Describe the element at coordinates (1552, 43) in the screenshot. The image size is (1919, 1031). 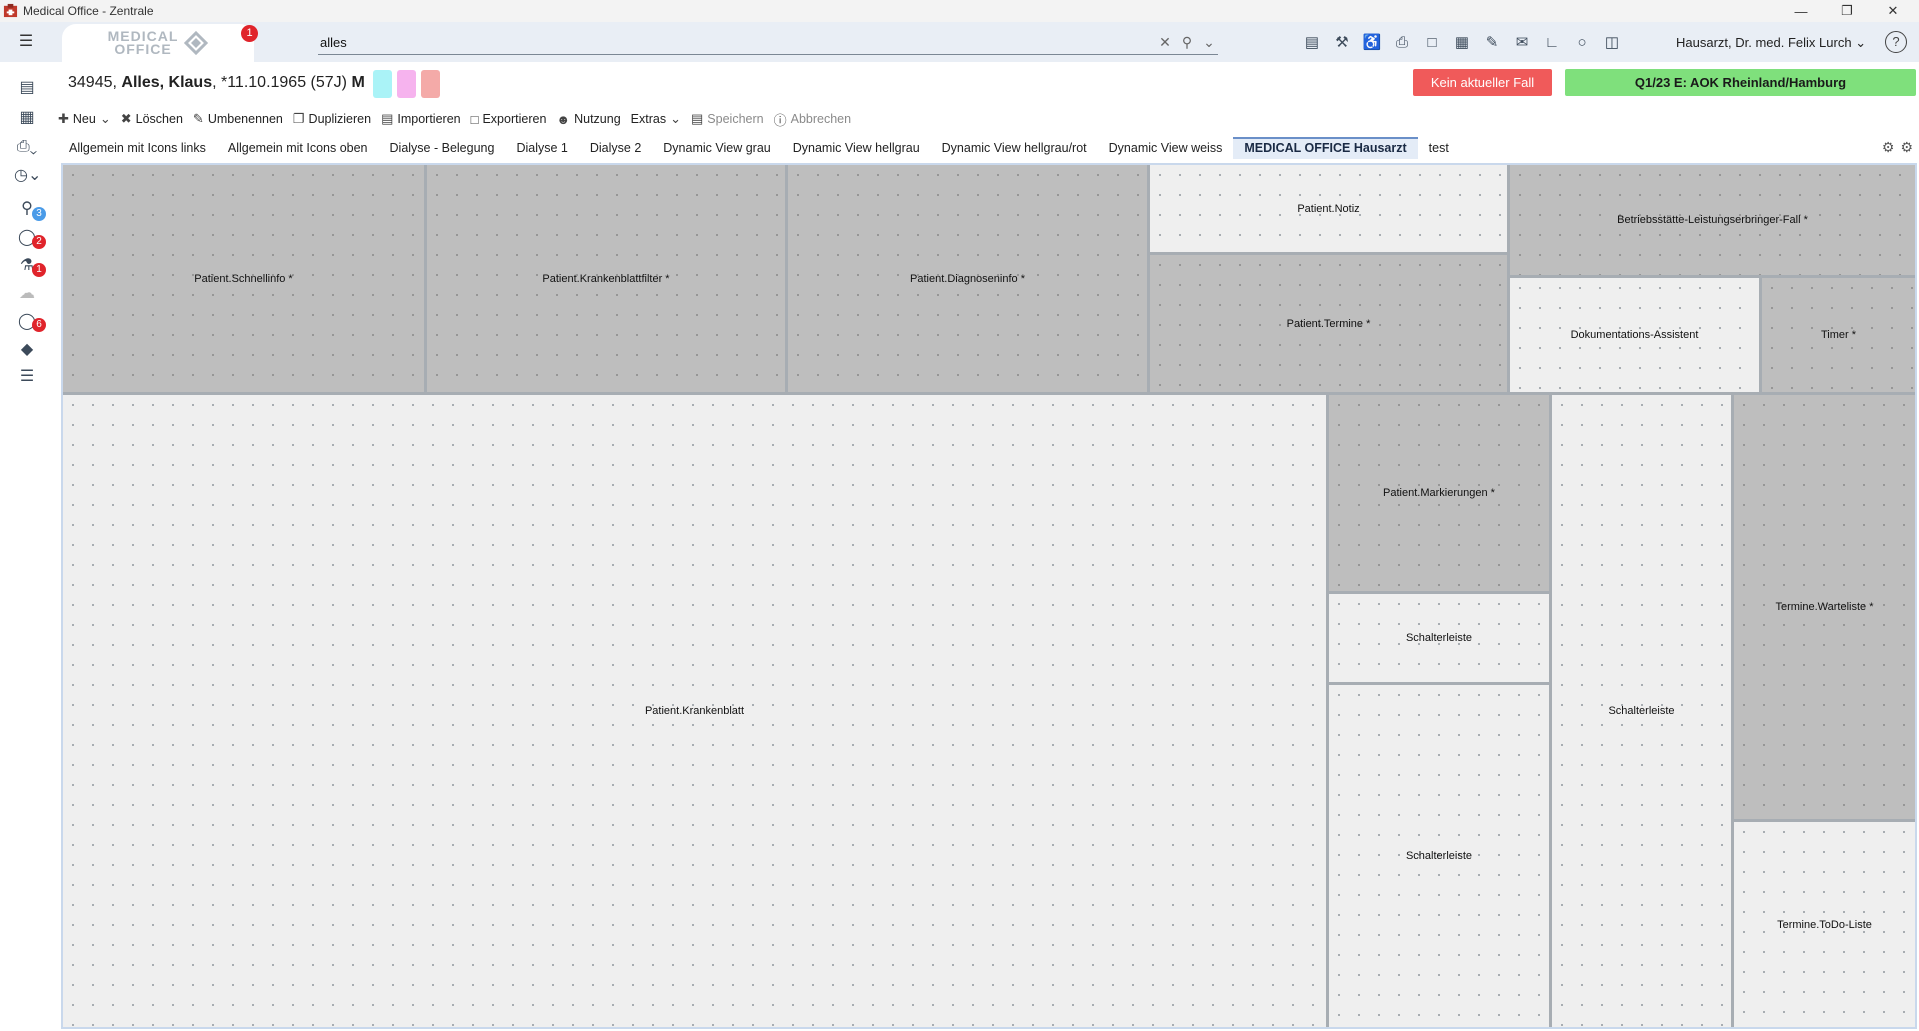
I see `chart-icon: ∟` at that location.